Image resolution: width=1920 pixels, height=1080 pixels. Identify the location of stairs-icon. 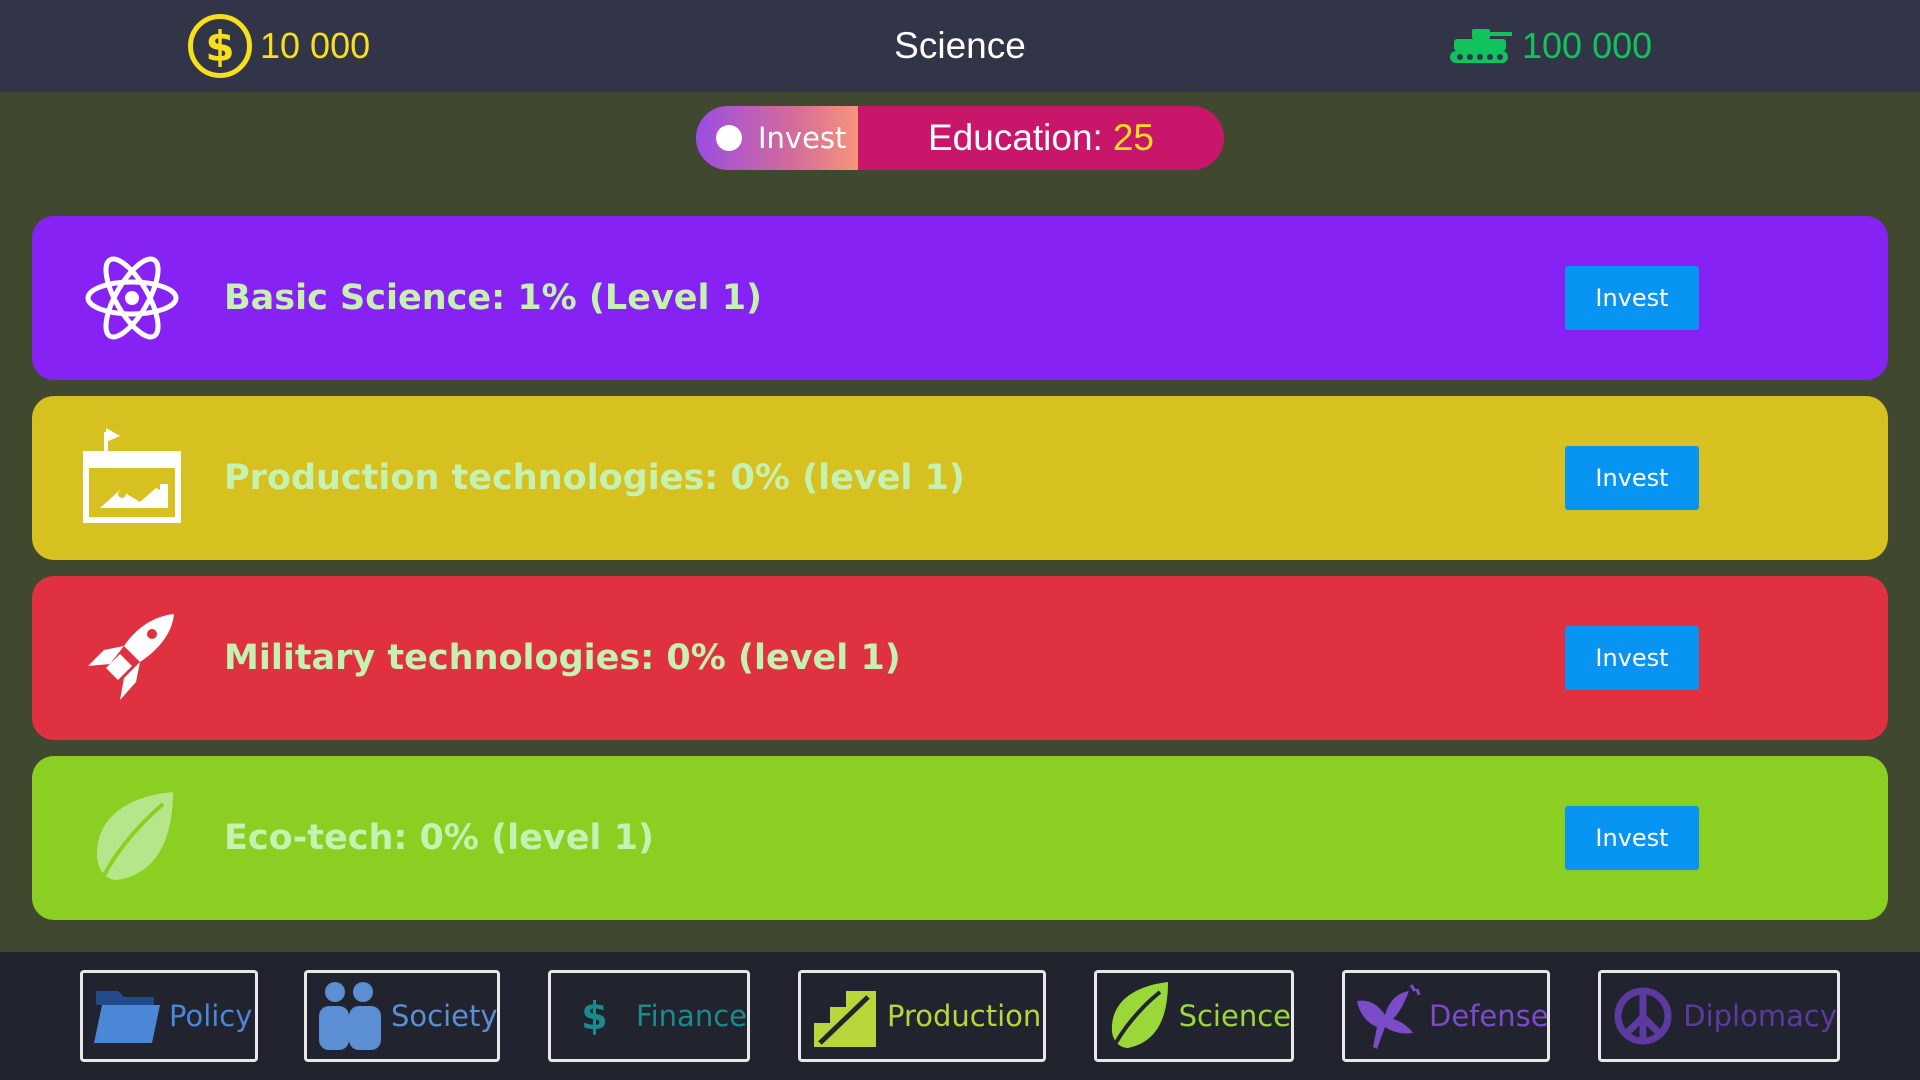
(845, 1016).